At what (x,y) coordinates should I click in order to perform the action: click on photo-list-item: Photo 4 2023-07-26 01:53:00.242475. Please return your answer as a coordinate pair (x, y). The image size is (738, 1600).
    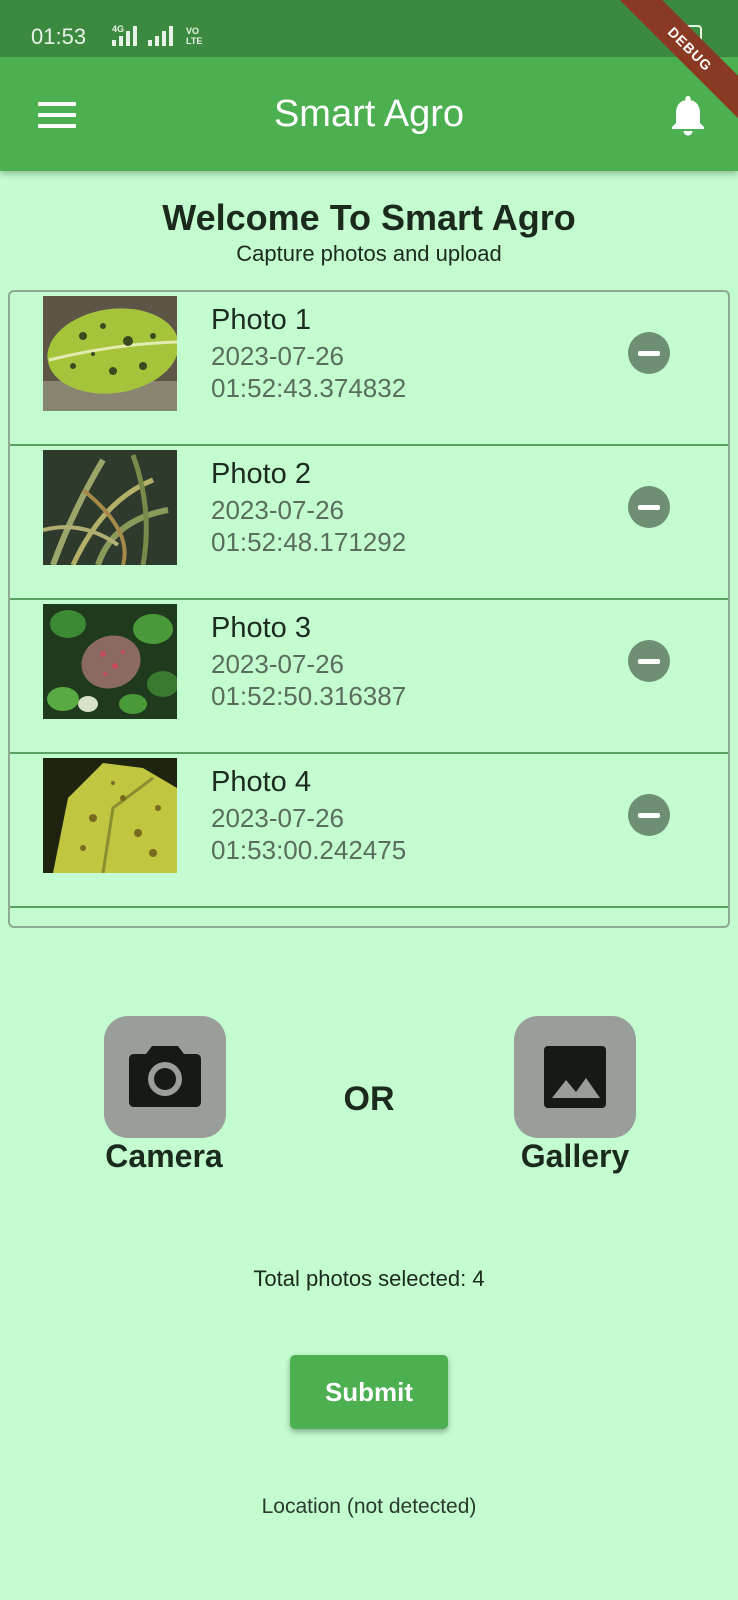
    Looking at the image, I should click on (369, 831).